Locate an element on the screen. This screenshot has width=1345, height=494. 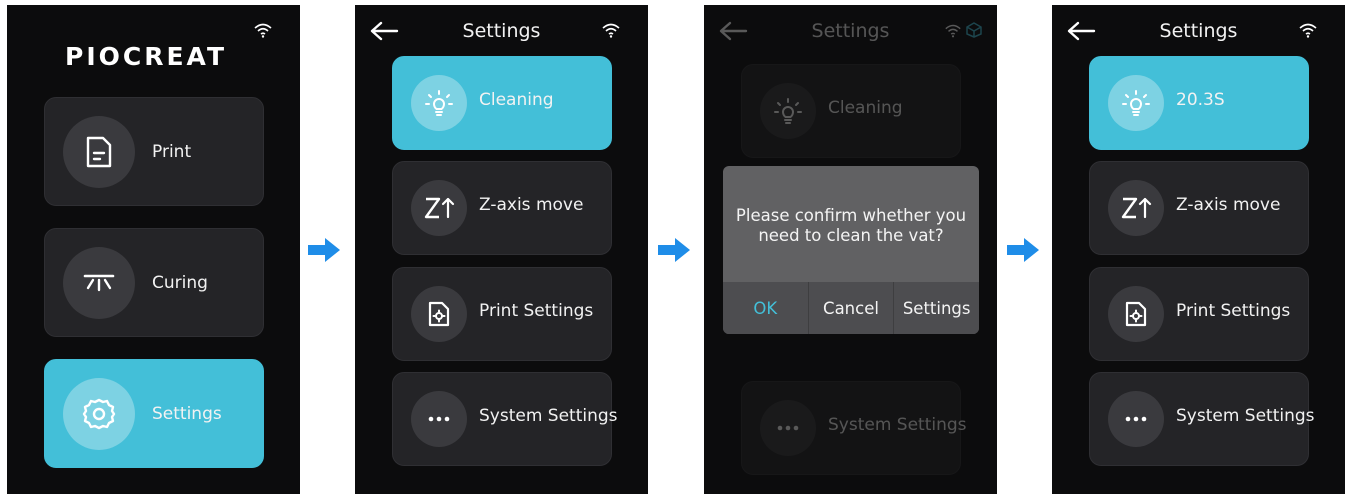
gear-icon is located at coordinates (99, 414).